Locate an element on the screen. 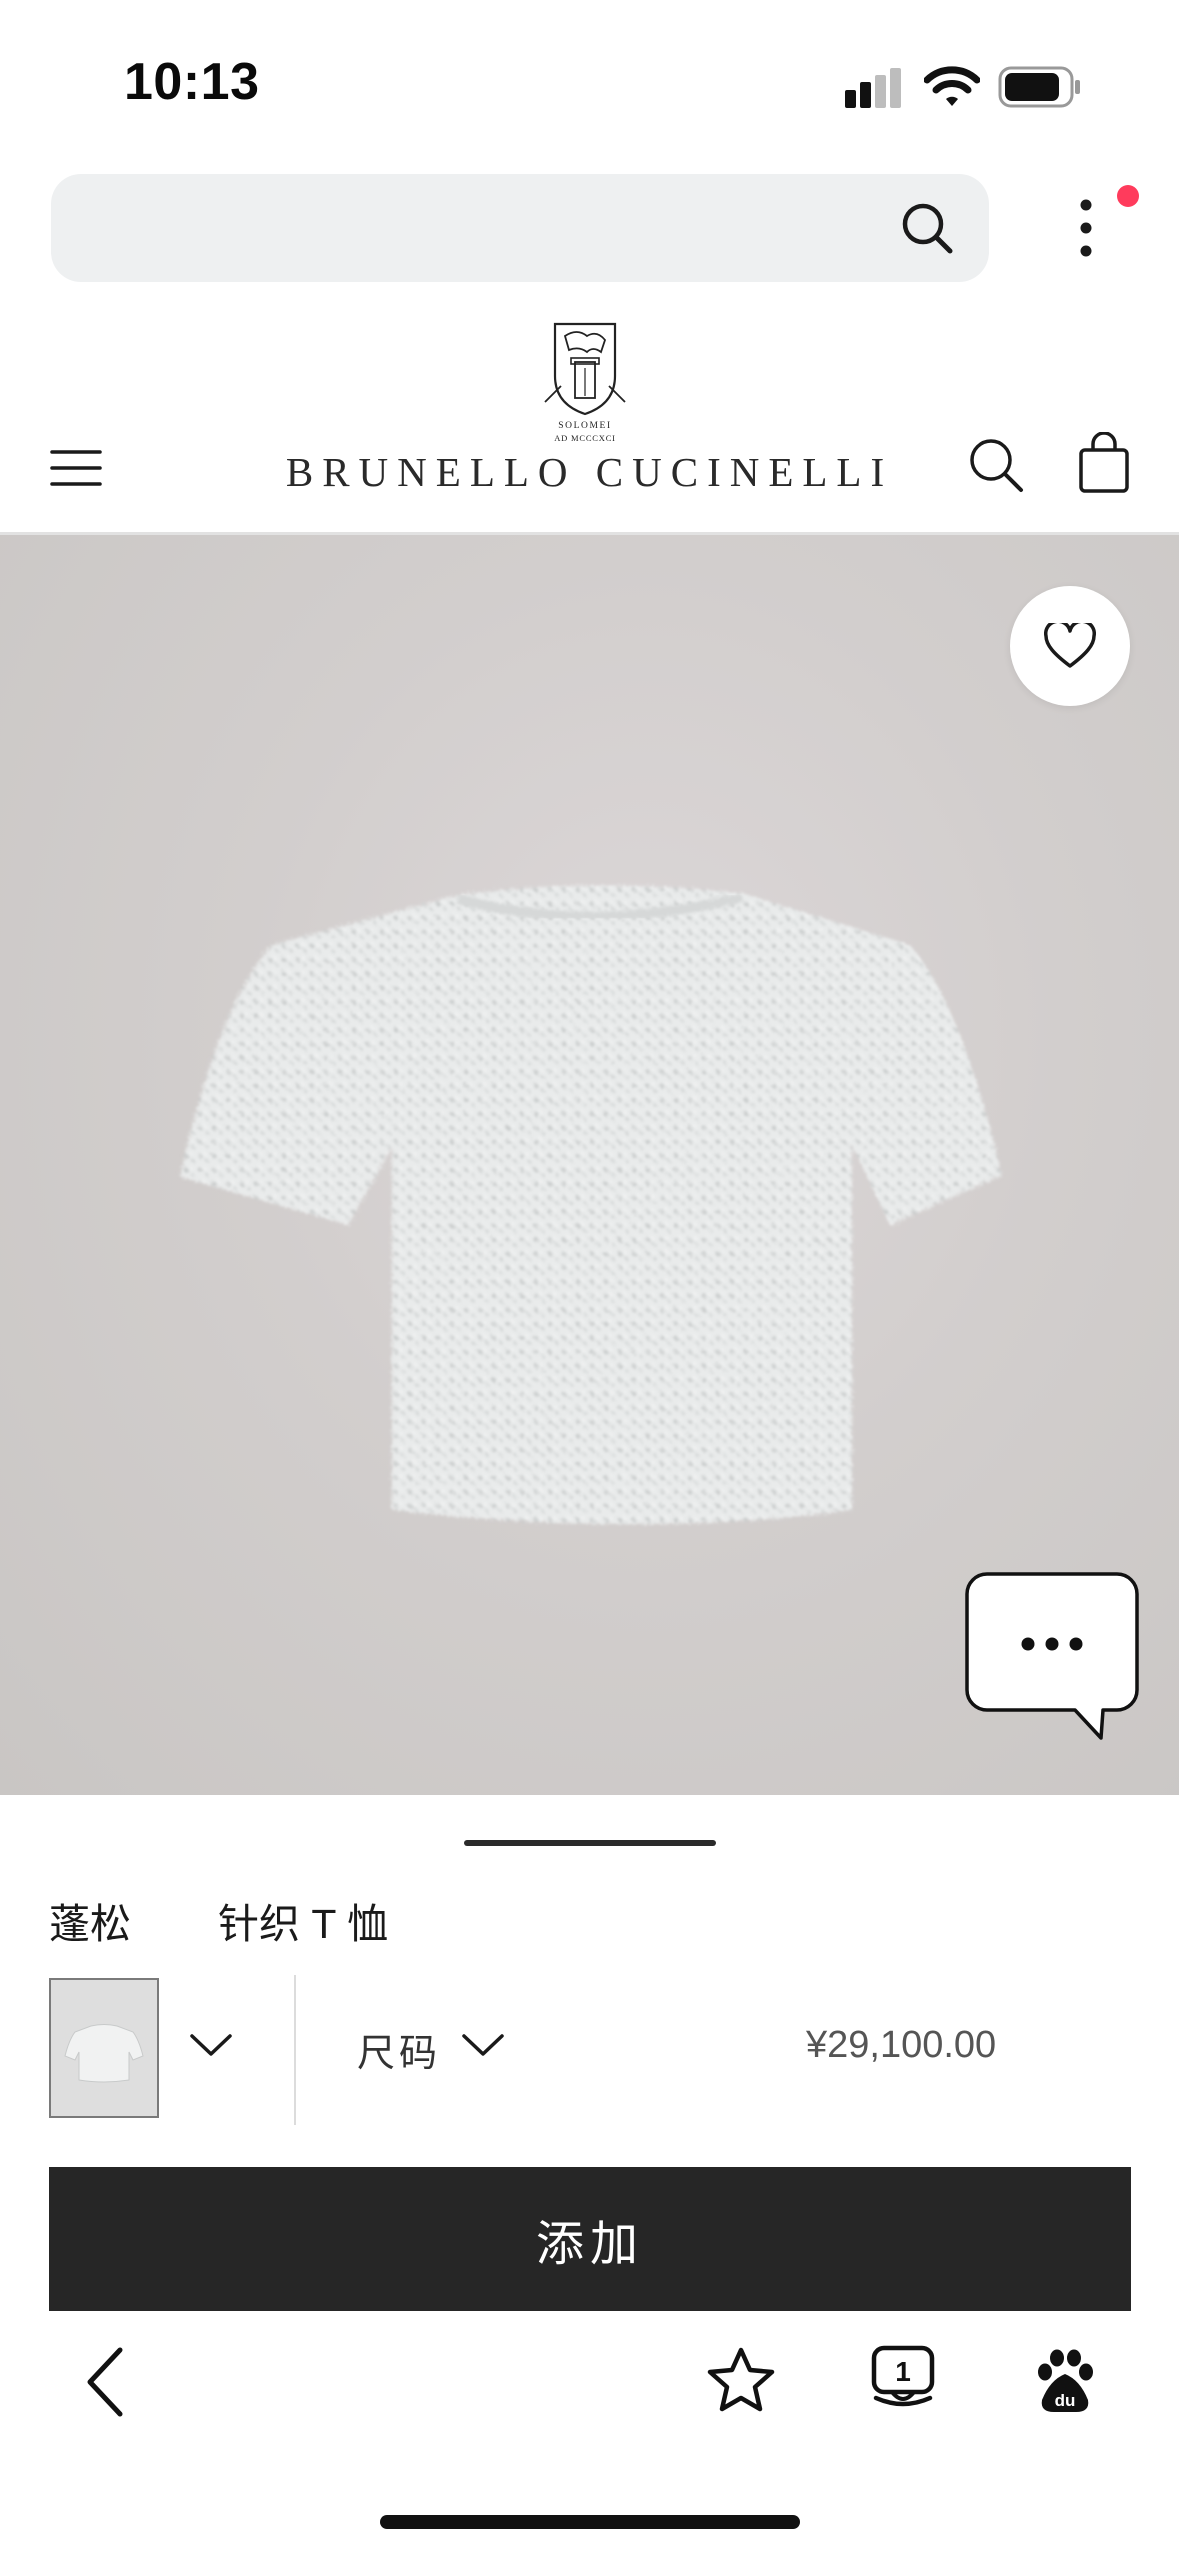 This screenshot has width=1179, height=2556. home-indicator is located at coordinates (590, 2522).